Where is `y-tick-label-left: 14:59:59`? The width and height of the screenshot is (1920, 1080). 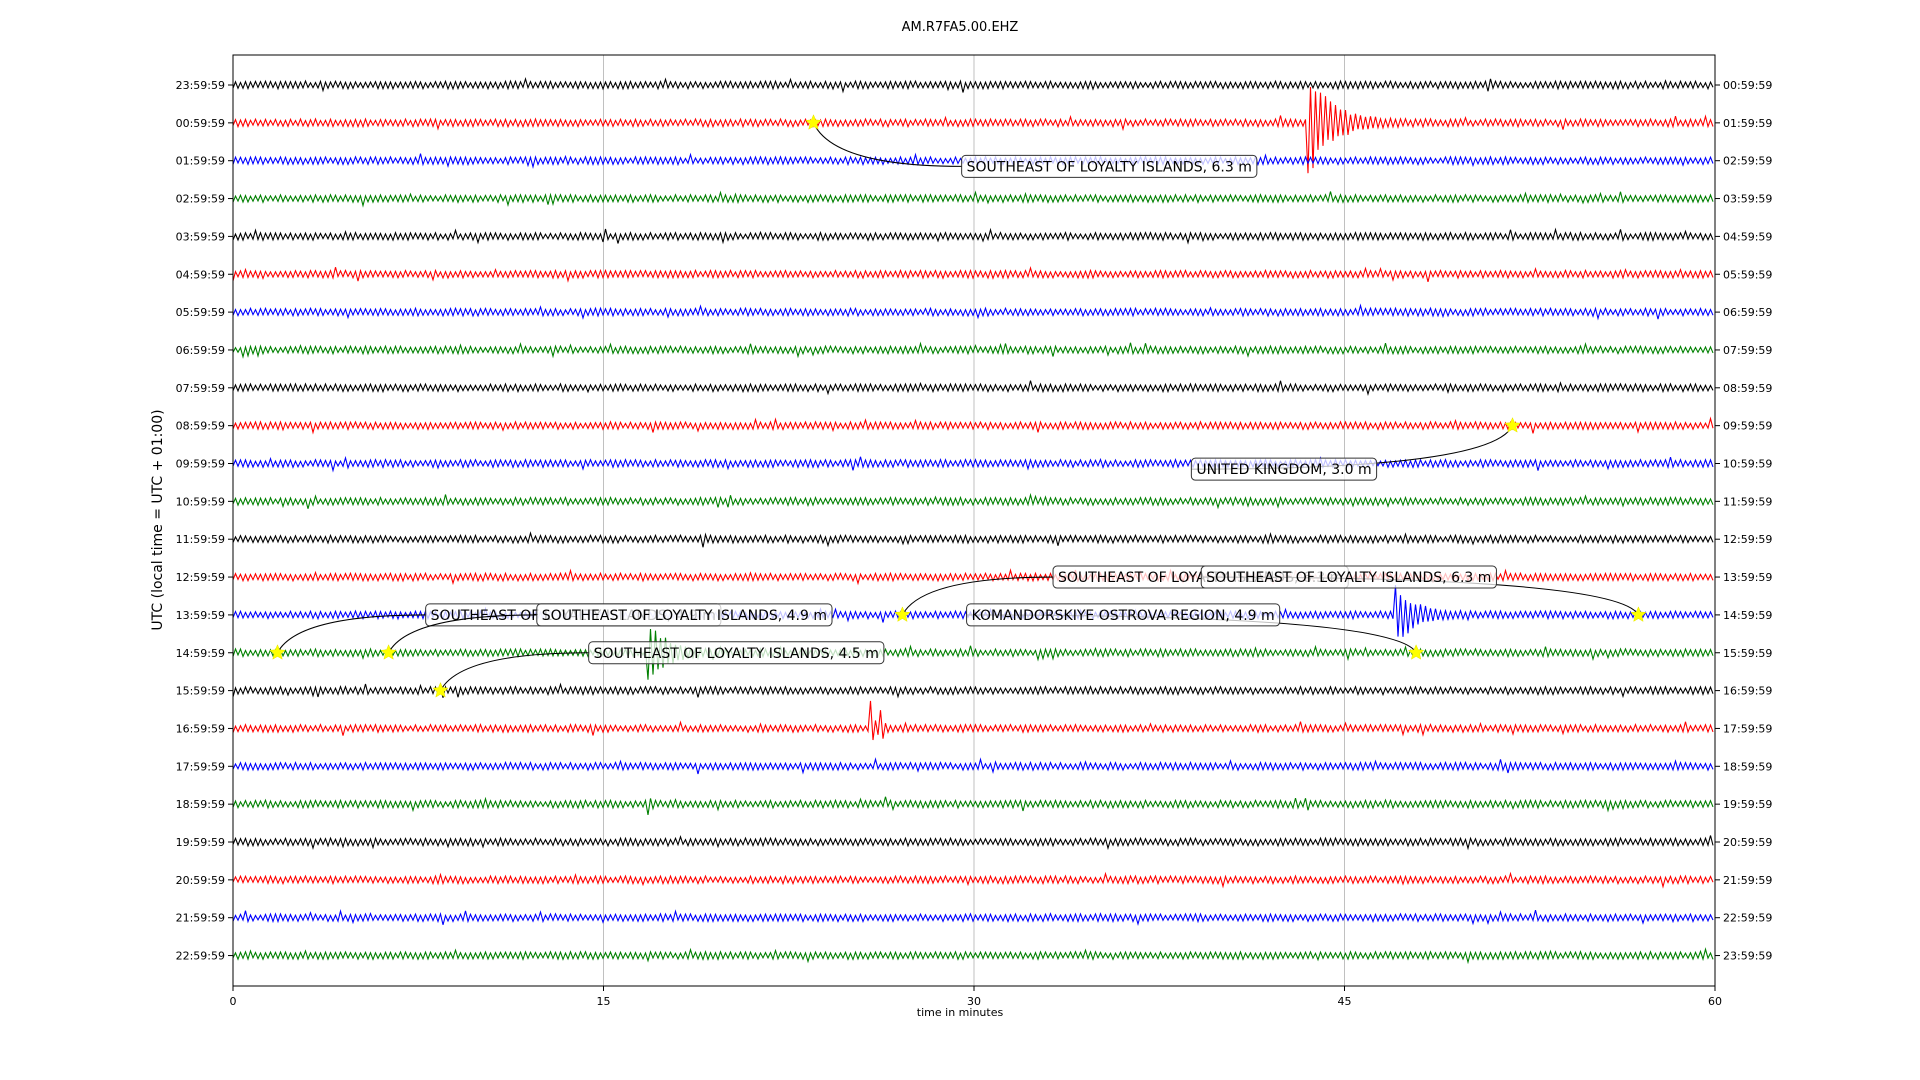 y-tick-label-left: 14:59:59 is located at coordinates (200, 653).